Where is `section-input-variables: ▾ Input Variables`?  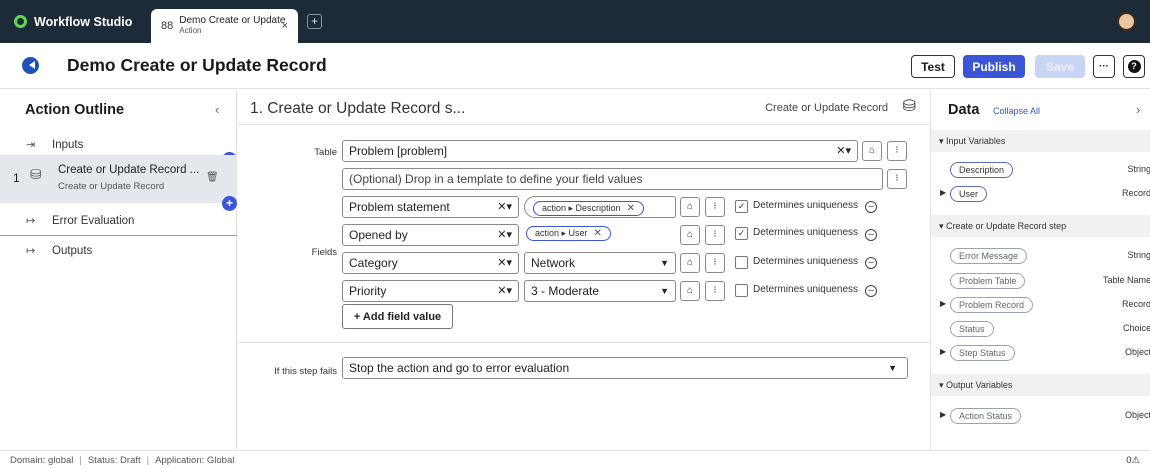 section-input-variables: ▾ Input Variables is located at coordinates (1040, 141).